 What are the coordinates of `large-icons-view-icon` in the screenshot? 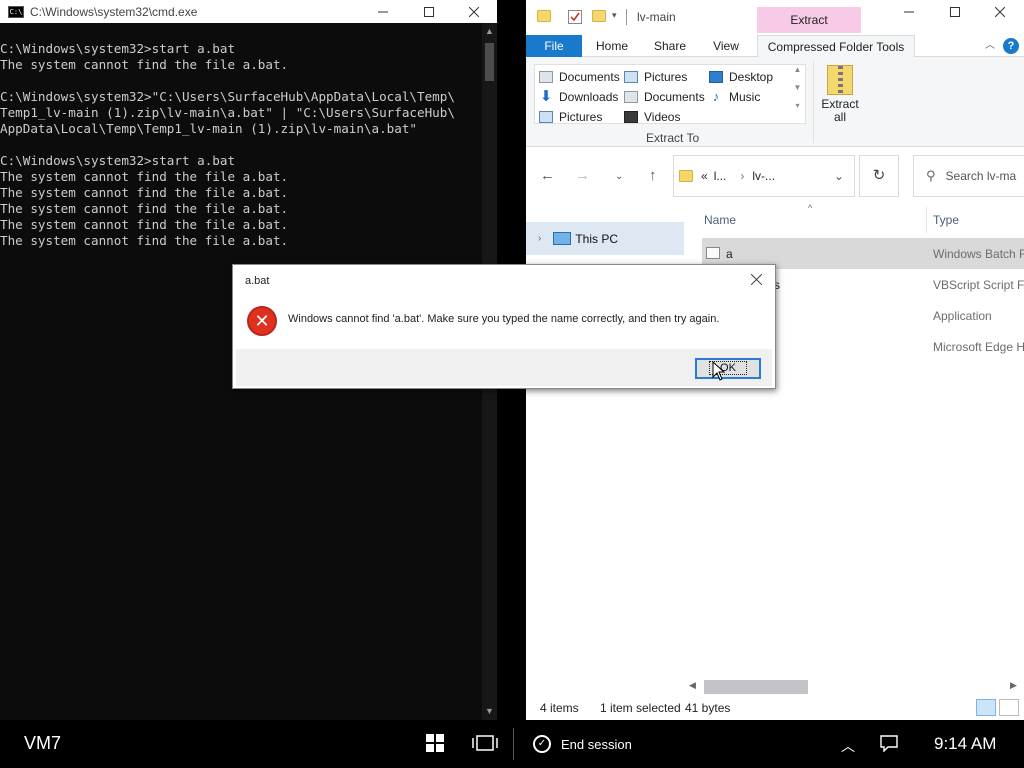 It's located at (1009, 707).